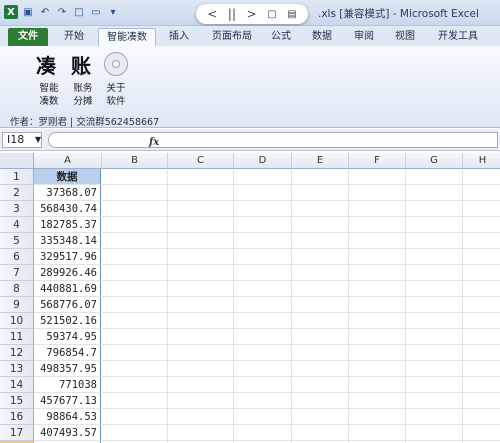  Describe the element at coordinates (179, 37) in the screenshot. I see `tab-insert: 插入` at that location.